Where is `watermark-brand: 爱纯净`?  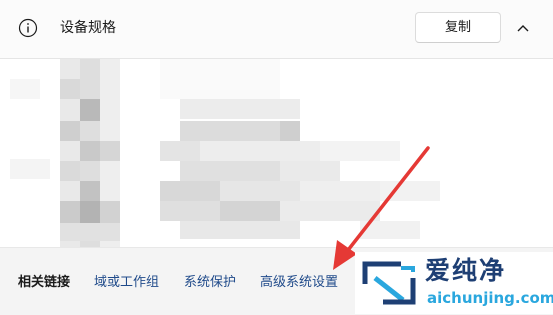
watermark-brand: 爱纯净 is located at coordinates (466, 270).